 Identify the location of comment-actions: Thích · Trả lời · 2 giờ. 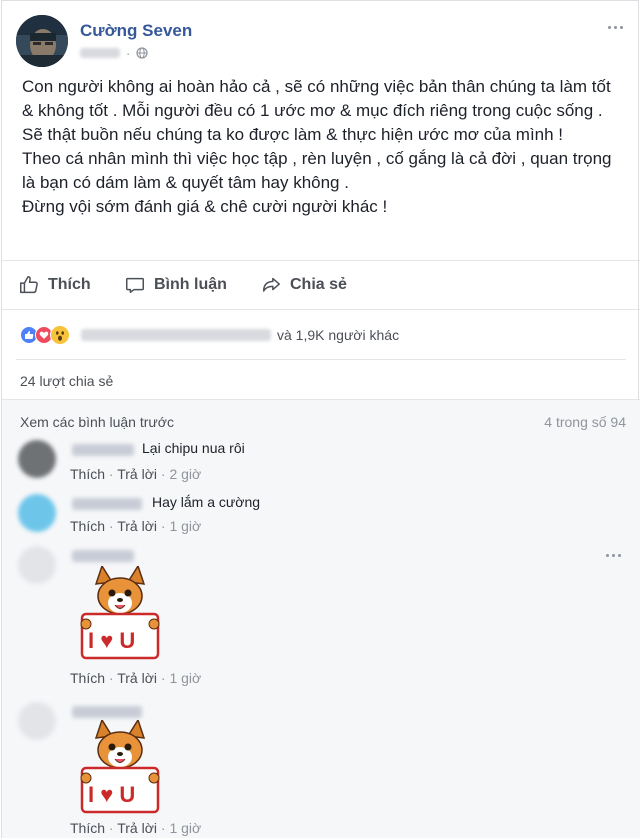
(136, 474).